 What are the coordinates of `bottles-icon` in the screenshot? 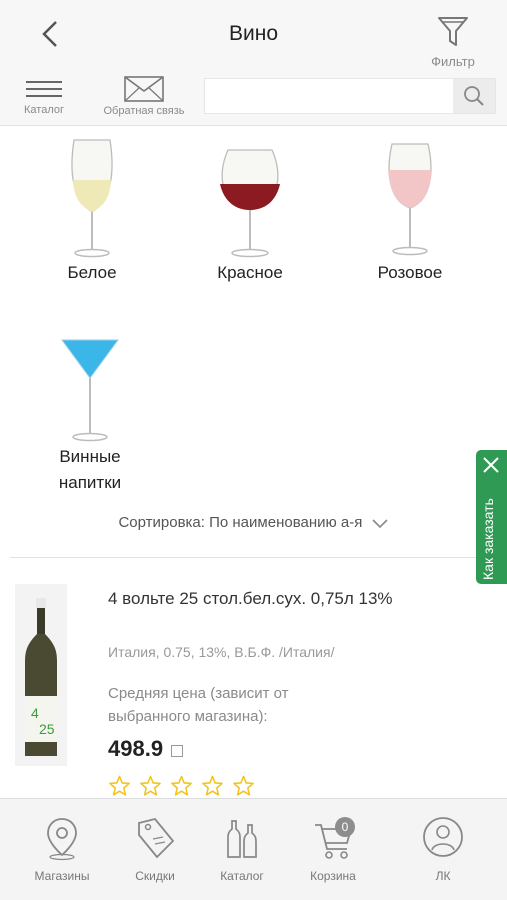 It's located at (242, 839).